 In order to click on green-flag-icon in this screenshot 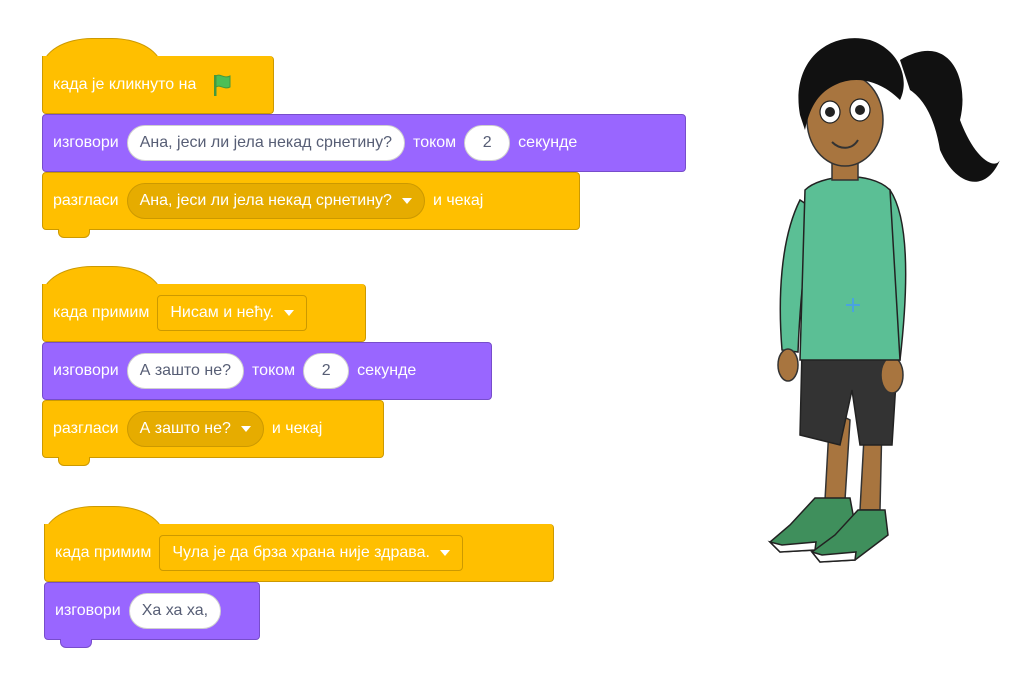, I will do `click(222, 85)`.